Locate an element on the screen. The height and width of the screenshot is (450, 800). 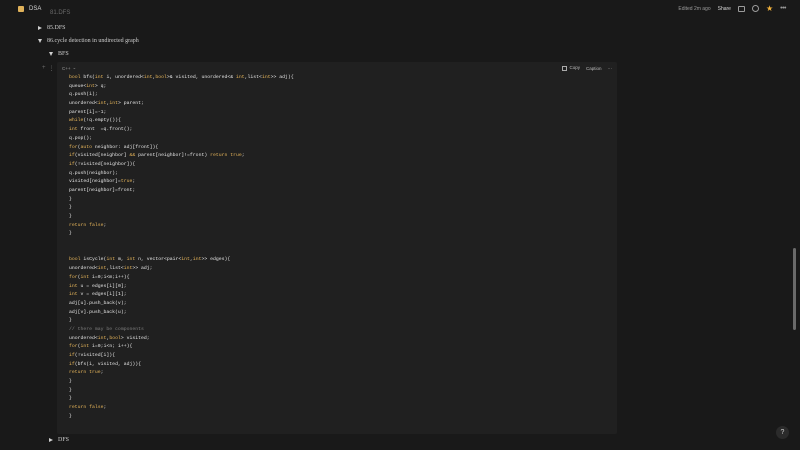
code-token: (!visited[i]){ is located at coordinates (95, 355).